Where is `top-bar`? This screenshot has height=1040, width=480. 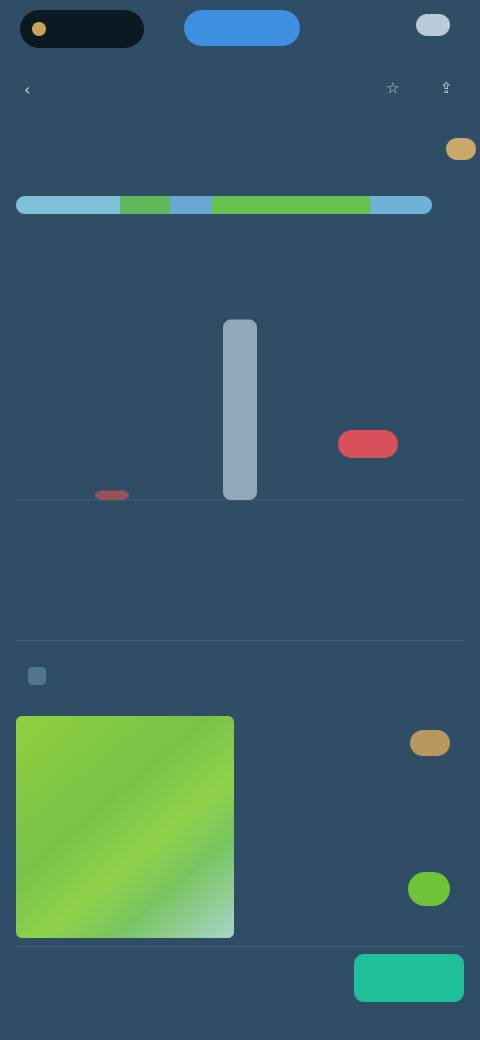
top-bar is located at coordinates (240, 31).